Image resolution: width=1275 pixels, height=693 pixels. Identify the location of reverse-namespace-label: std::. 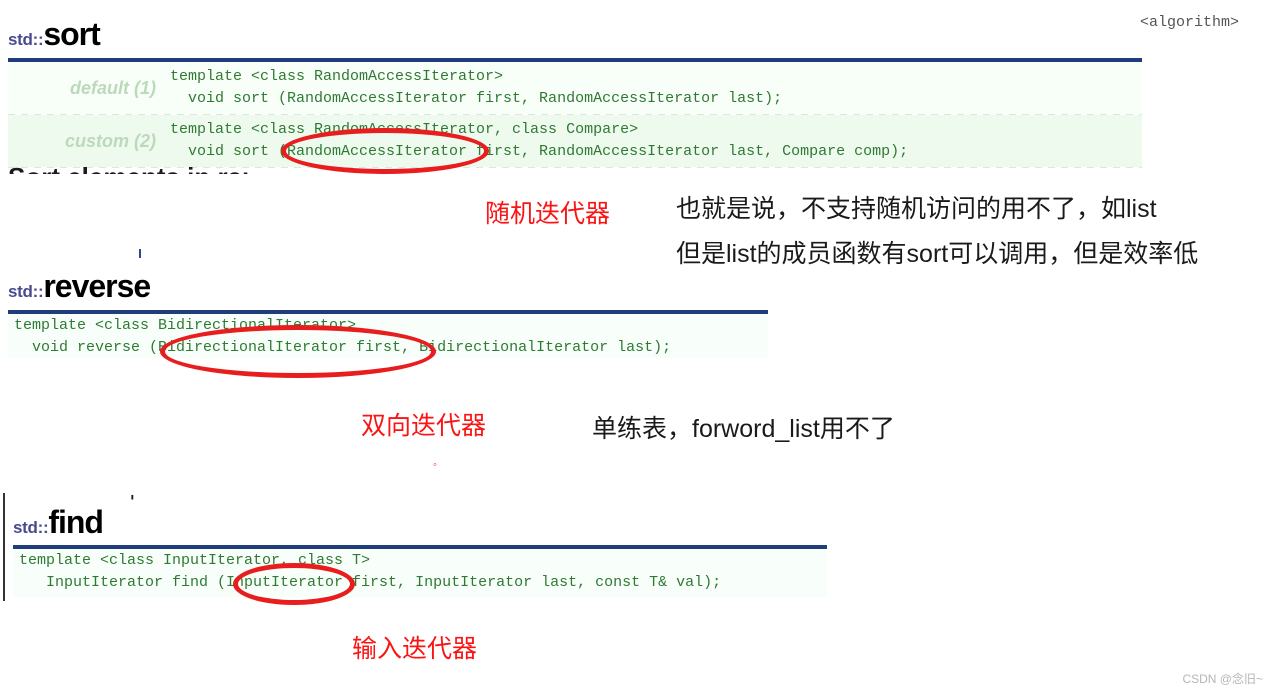
(26, 291).